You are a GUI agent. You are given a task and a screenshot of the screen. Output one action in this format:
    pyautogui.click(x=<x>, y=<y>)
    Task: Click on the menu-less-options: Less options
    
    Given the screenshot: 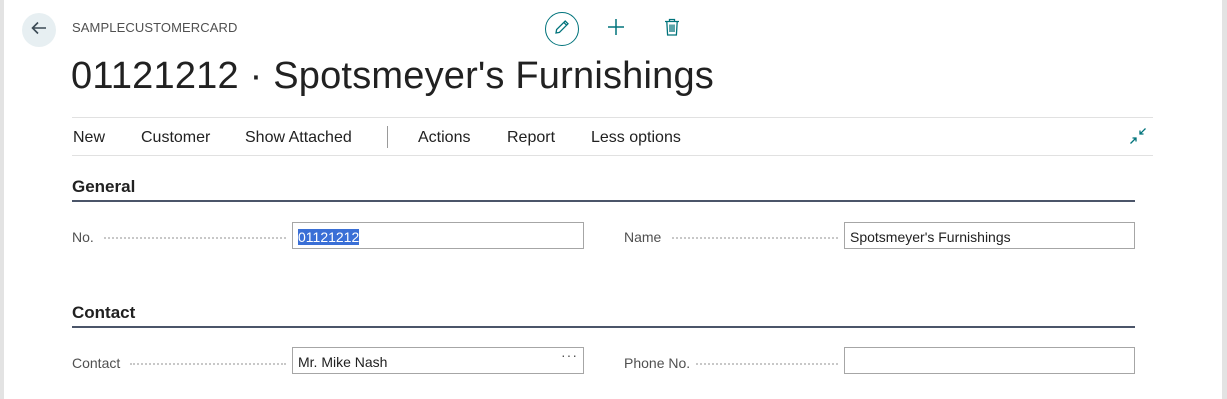 What is the action you would take?
    pyautogui.click(x=636, y=138)
    